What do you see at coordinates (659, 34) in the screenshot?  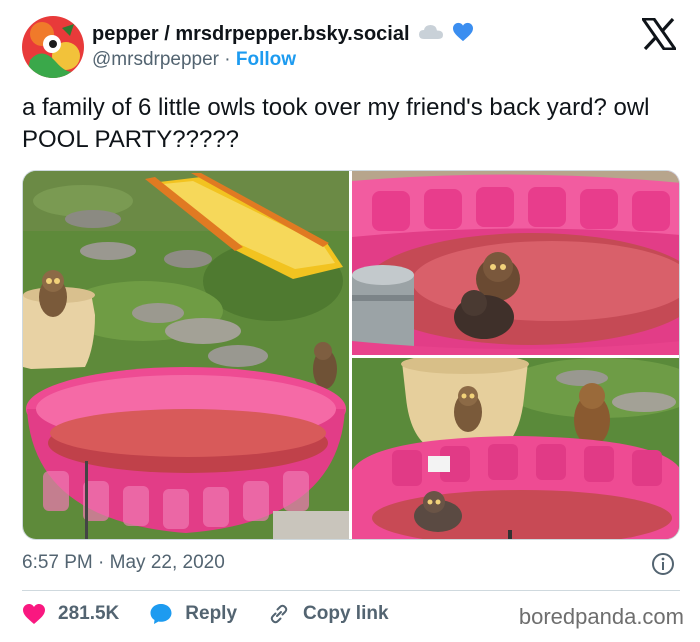 I see `x-logo-icon` at bounding box center [659, 34].